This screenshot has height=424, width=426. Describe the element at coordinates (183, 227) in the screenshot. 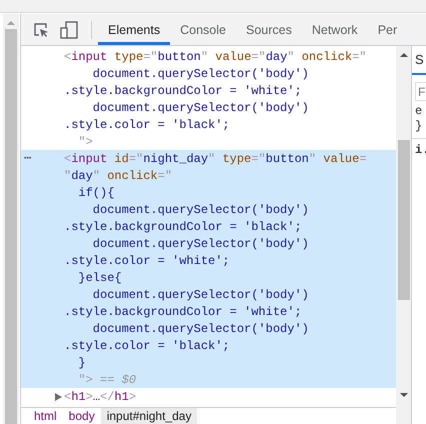

I see `code-line: .style.backgroundColor = 'black';` at that location.